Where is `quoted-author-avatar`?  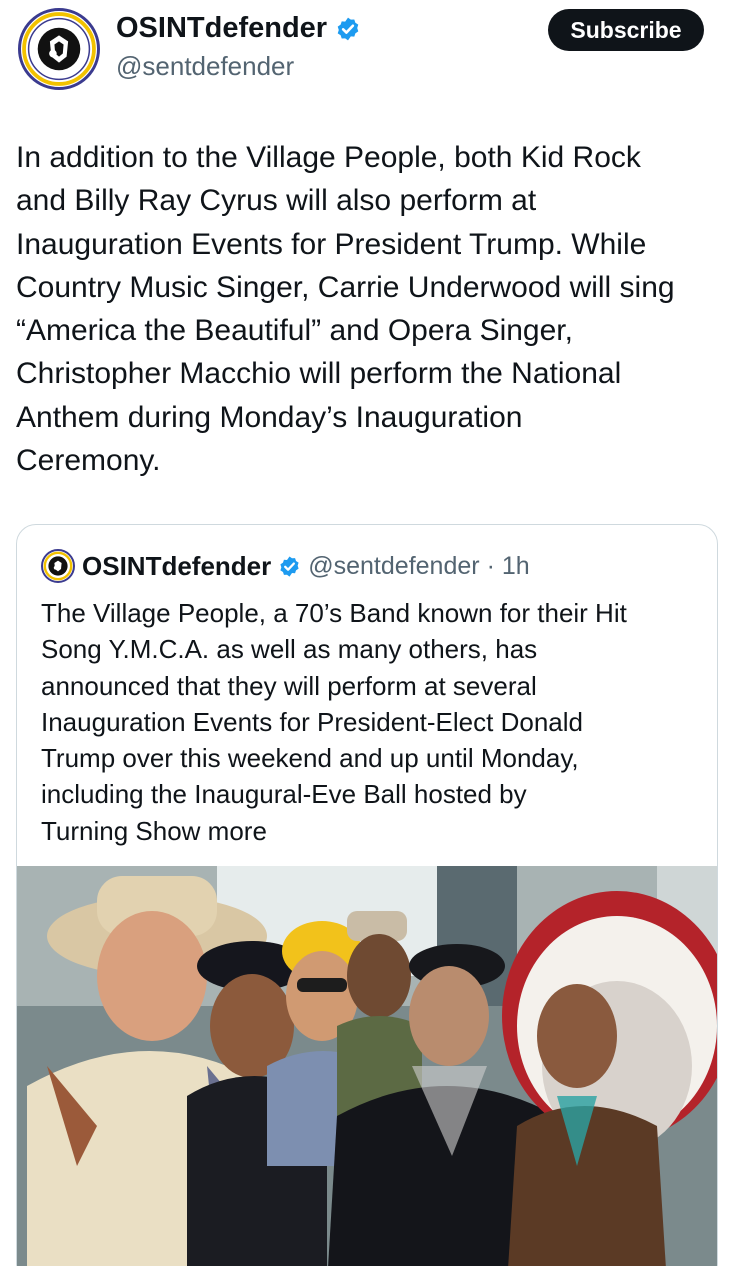
quoted-author-avatar is located at coordinates (58, 566).